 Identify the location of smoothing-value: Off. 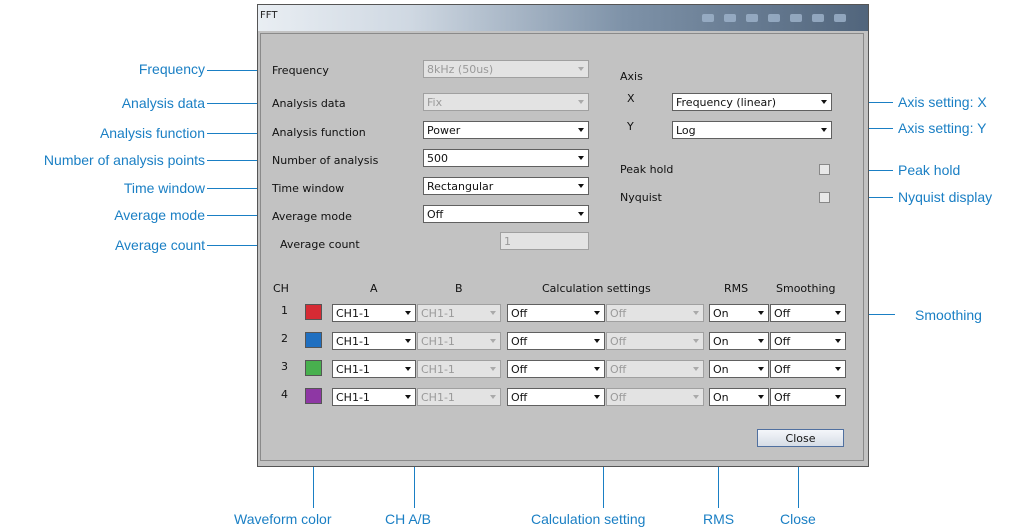
(782, 369).